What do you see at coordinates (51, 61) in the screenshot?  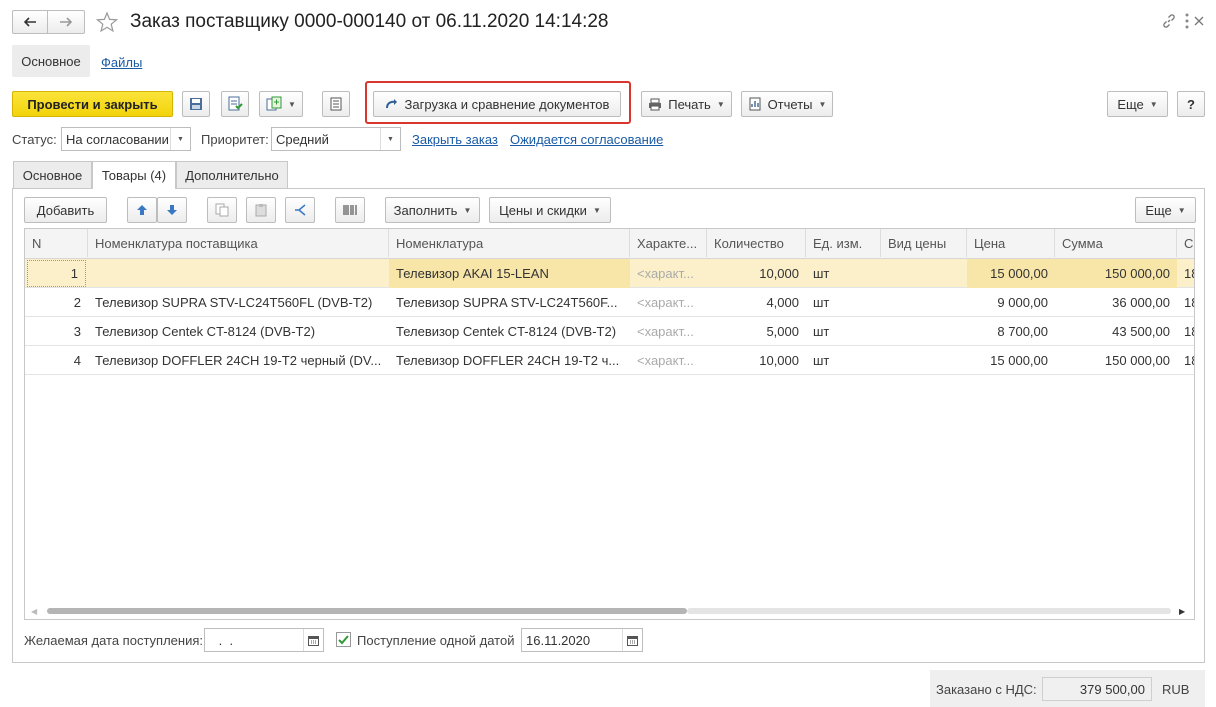 I see `nav-tab-main: Основное` at bounding box center [51, 61].